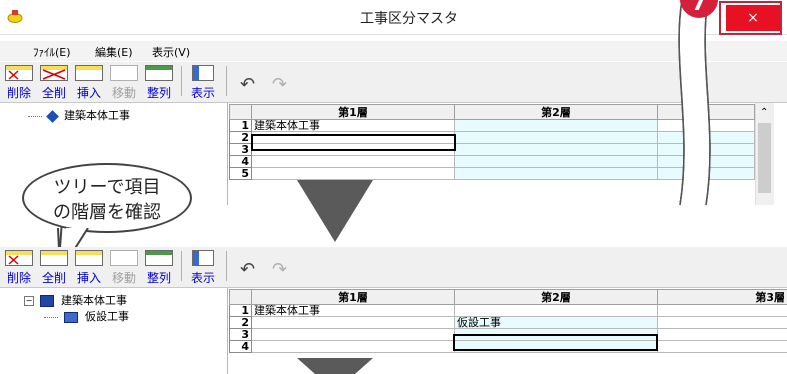 The image size is (787, 374). I want to click on move-icon, so click(124, 258).